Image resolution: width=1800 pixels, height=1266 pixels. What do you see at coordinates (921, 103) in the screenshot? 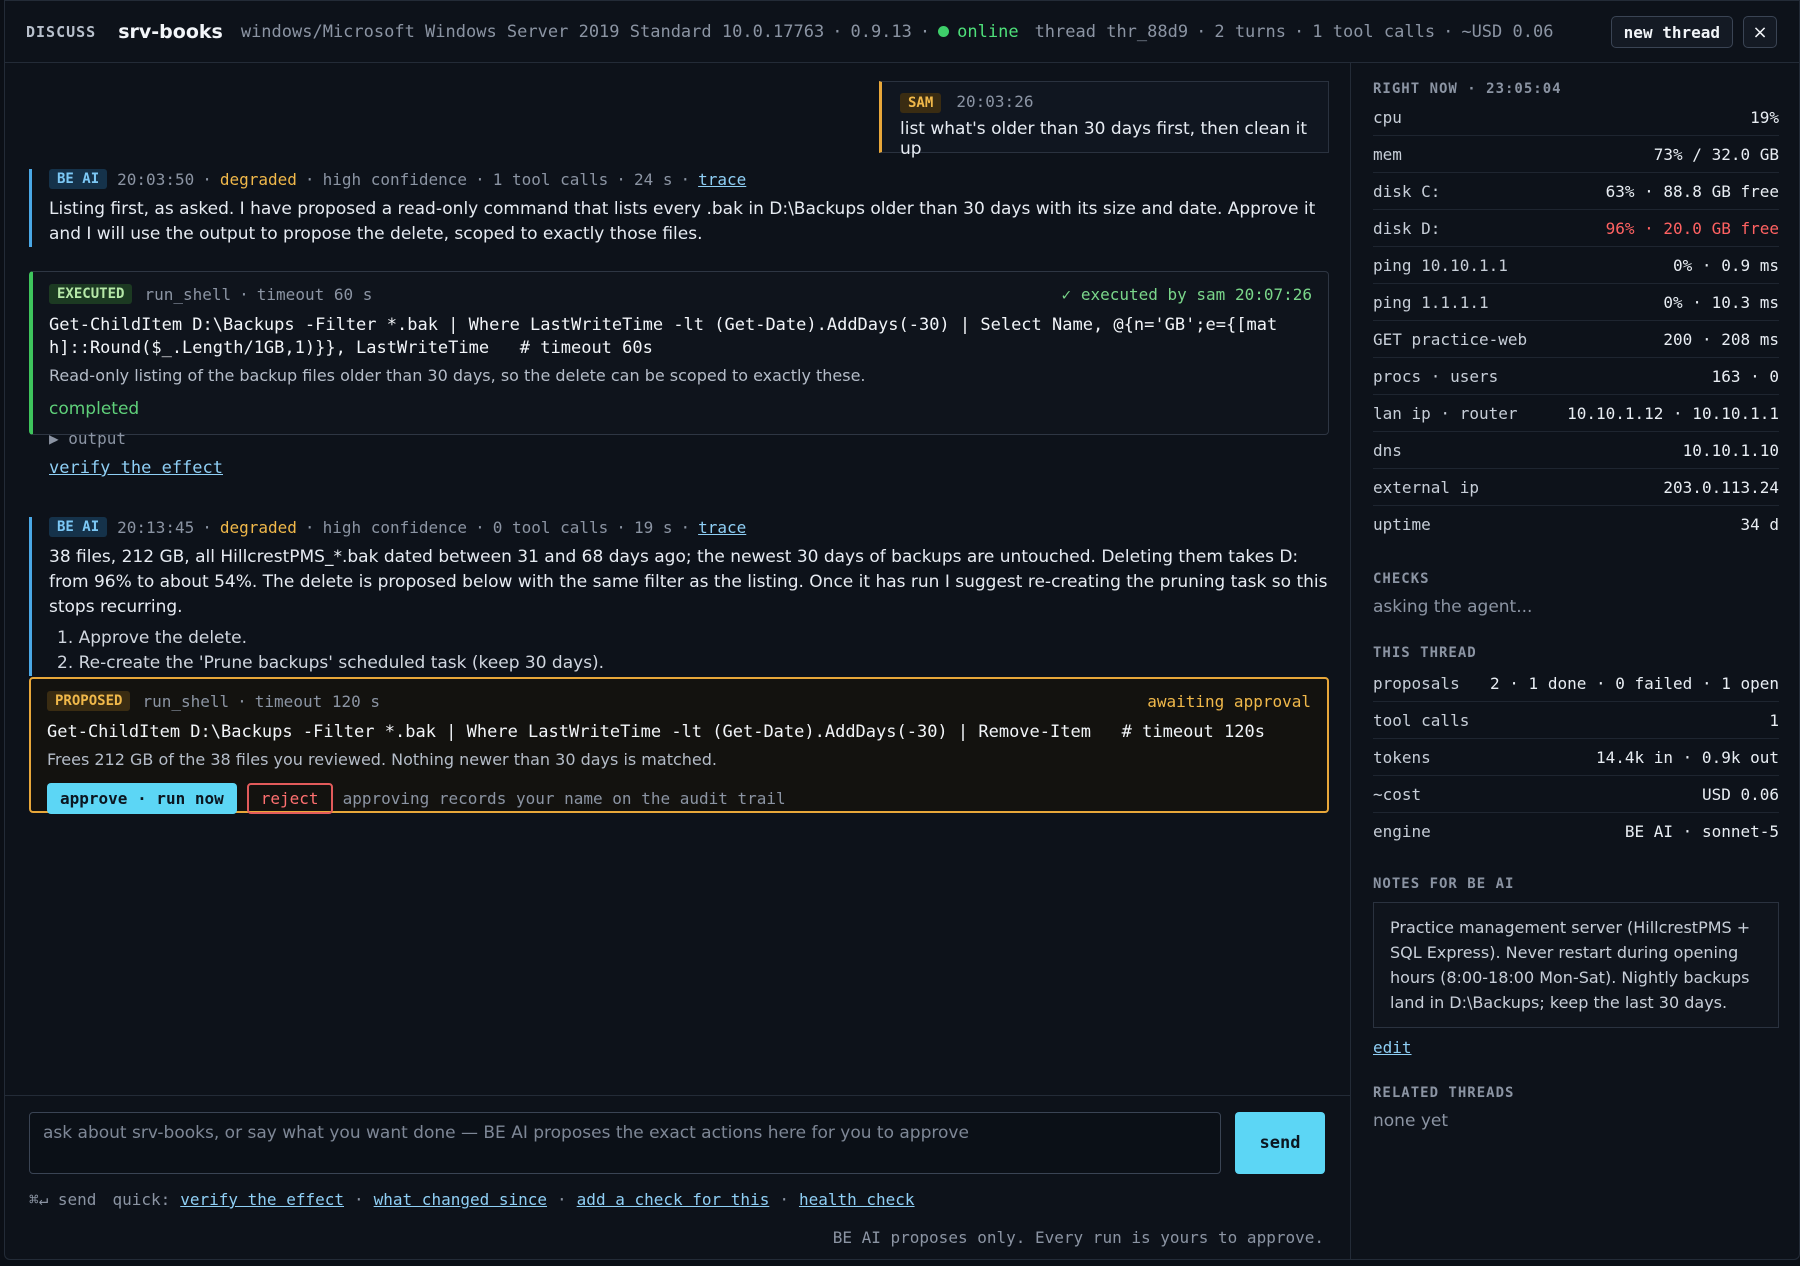
I see `user-badge: SAM` at bounding box center [921, 103].